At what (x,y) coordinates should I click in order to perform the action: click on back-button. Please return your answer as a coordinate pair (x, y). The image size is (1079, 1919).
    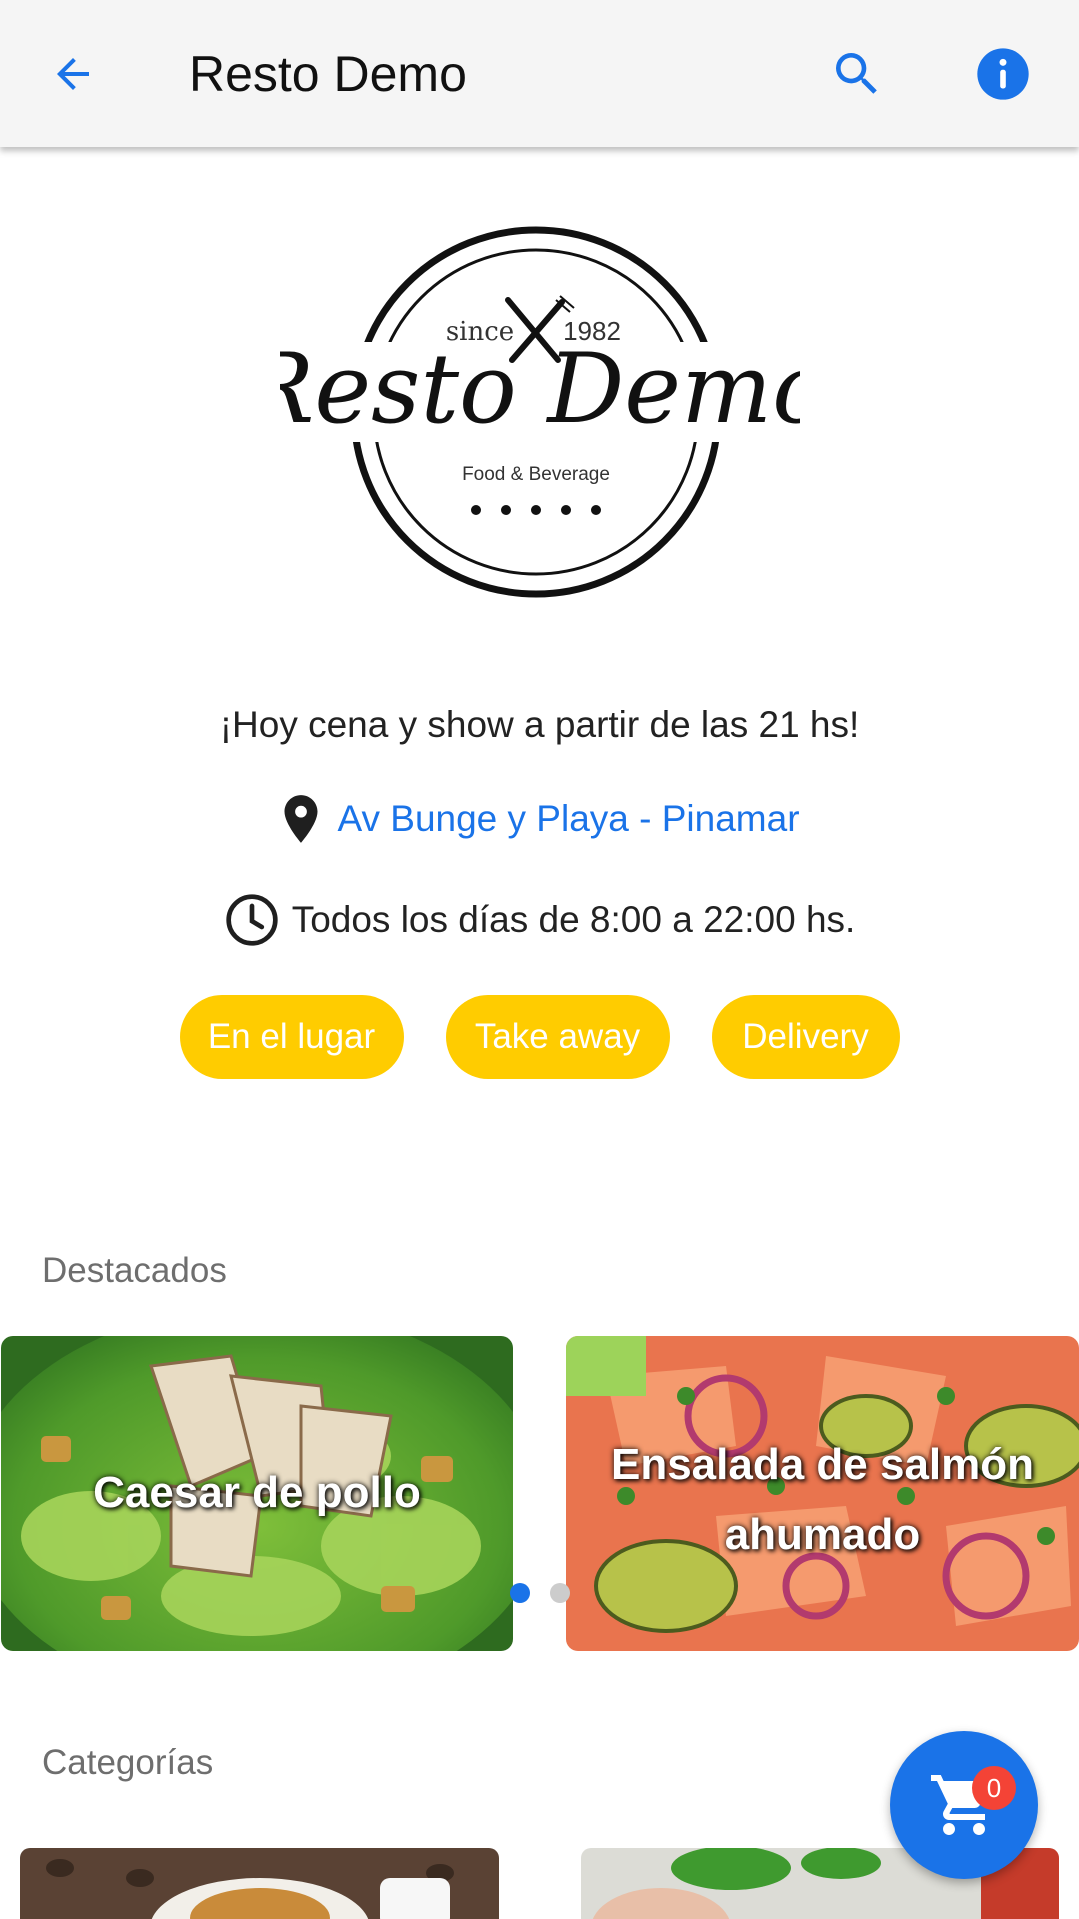
    Looking at the image, I should click on (73, 74).